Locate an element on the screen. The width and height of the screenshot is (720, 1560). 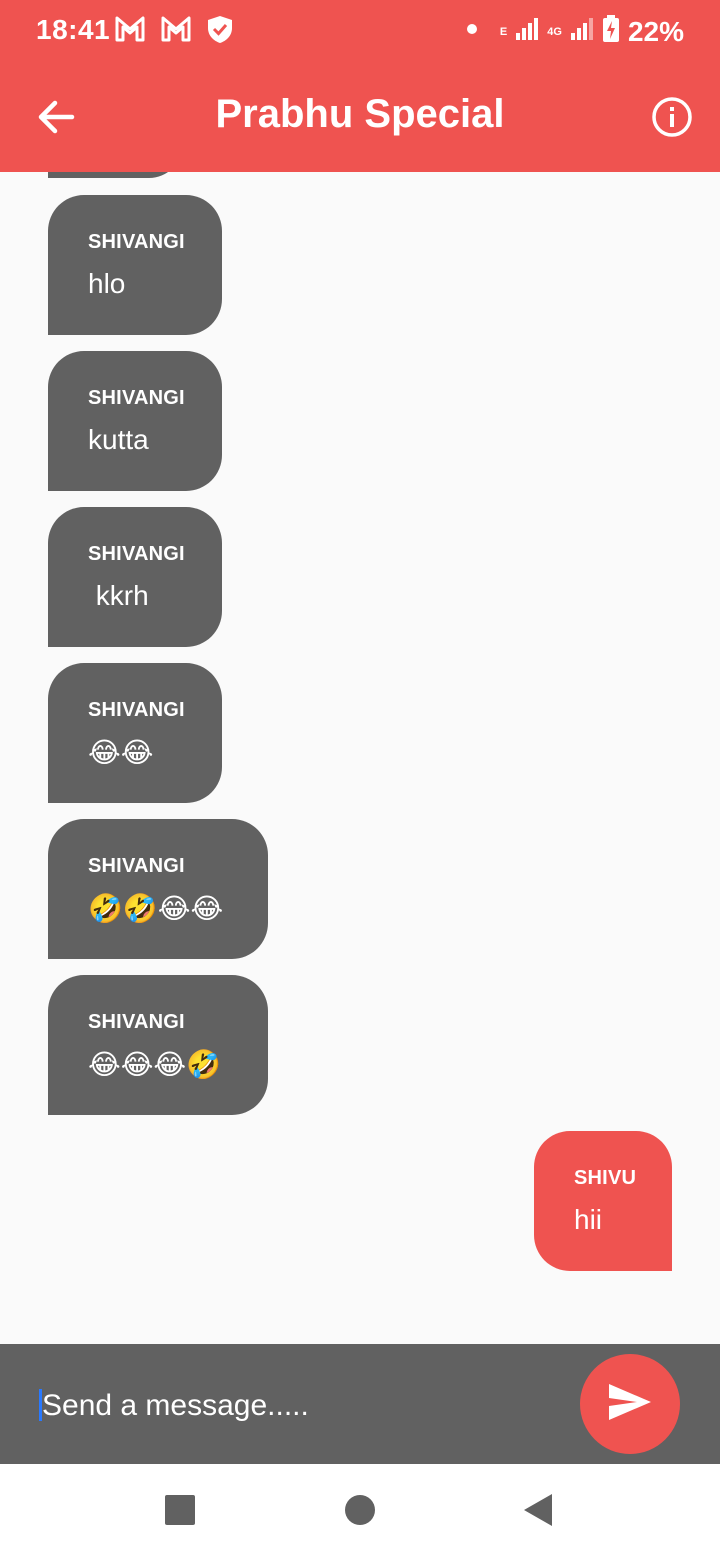
home-button is located at coordinates (360, 1512).